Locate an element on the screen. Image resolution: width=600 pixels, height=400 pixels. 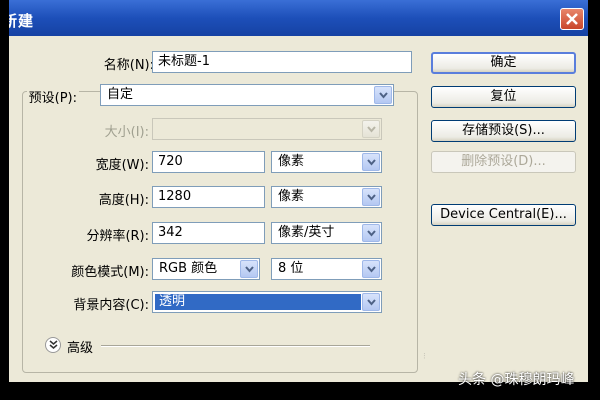
advanced-label: 高级 is located at coordinates (80, 346).